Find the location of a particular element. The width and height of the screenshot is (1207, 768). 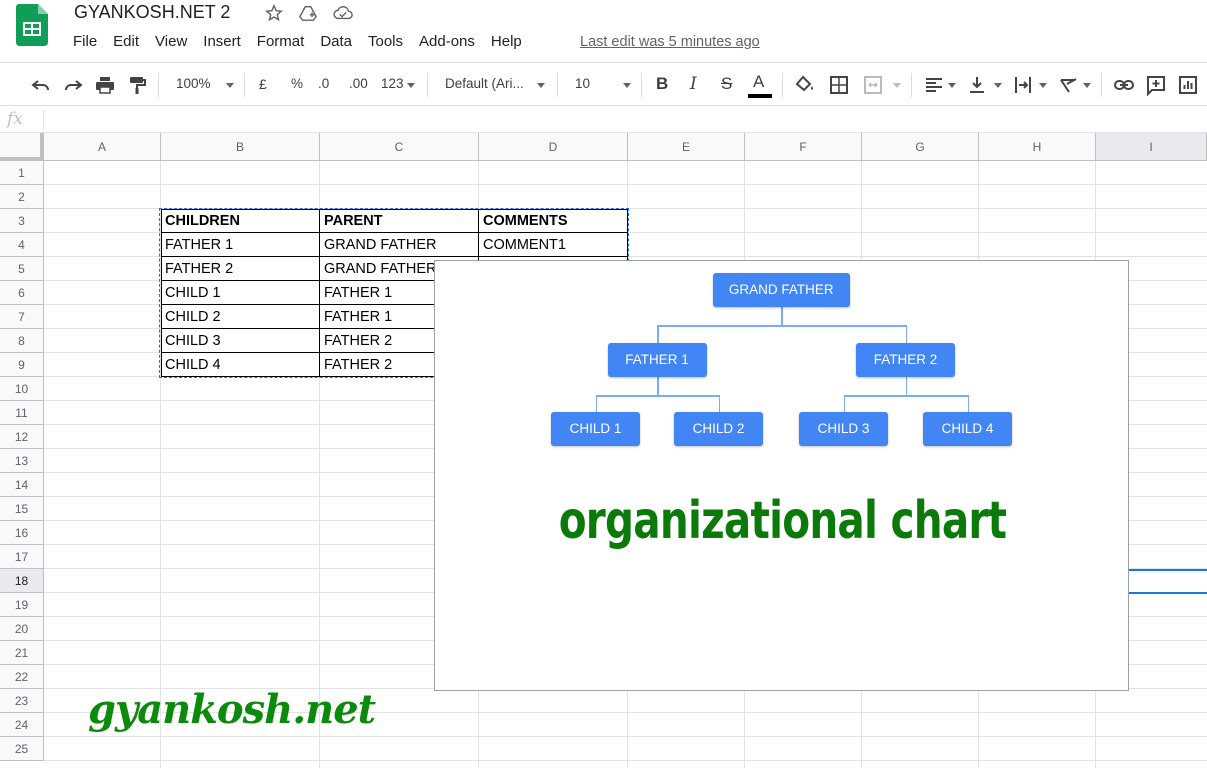

table-cell: CHILD 3 is located at coordinates (240, 341).